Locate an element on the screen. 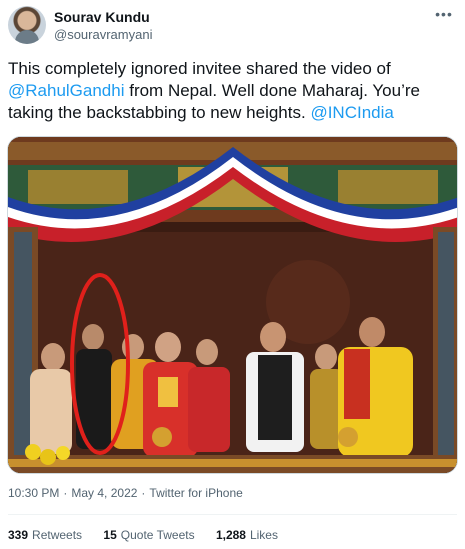 This screenshot has width=465, height=549. tweet-date: May 4, 2022 is located at coordinates (104, 493).